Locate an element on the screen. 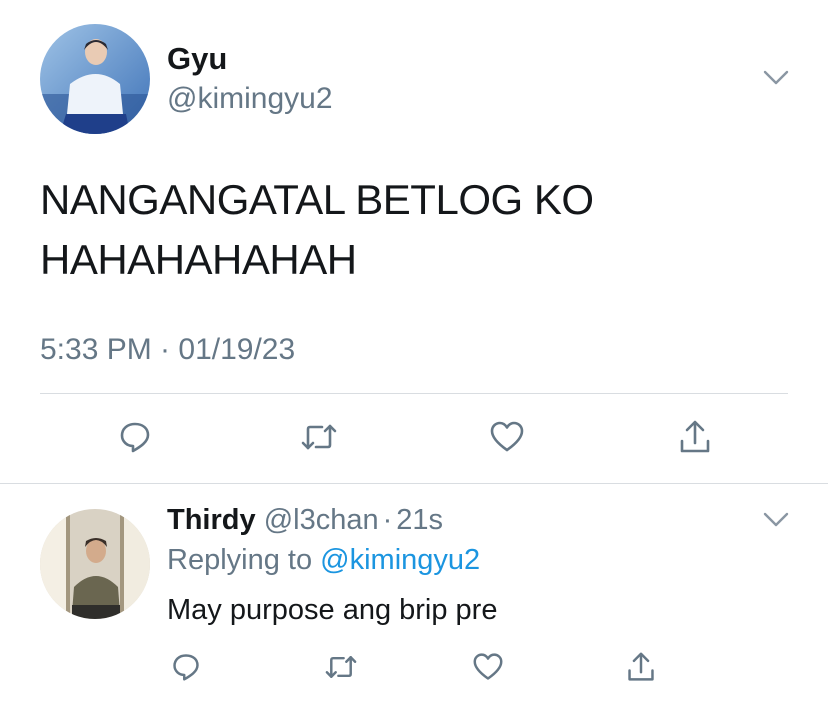 This screenshot has height=704, width=828. replying-to-handle-link: @kimingyu2 is located at coordinates (400, 560).